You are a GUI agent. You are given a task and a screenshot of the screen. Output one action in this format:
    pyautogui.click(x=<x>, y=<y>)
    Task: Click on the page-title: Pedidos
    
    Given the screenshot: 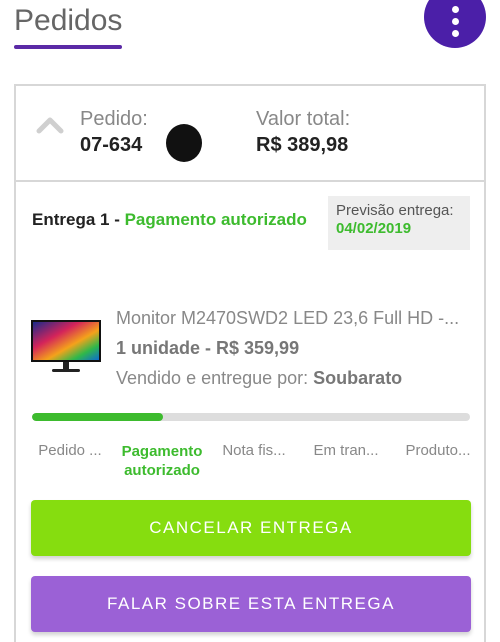 What is the action you would take?
    pyautogui.click(x=68, y=20)
    